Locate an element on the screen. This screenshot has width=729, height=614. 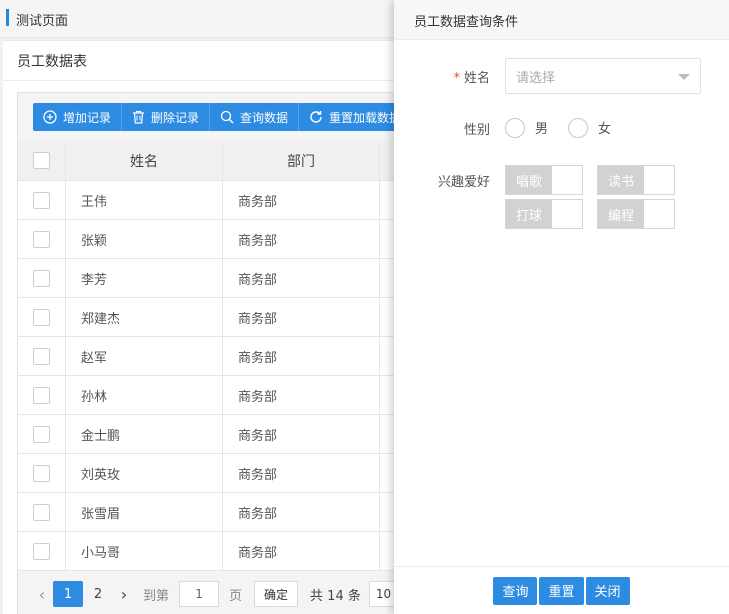
hobby-label: 兴趣爱好 is located at coordinates (463, 182).